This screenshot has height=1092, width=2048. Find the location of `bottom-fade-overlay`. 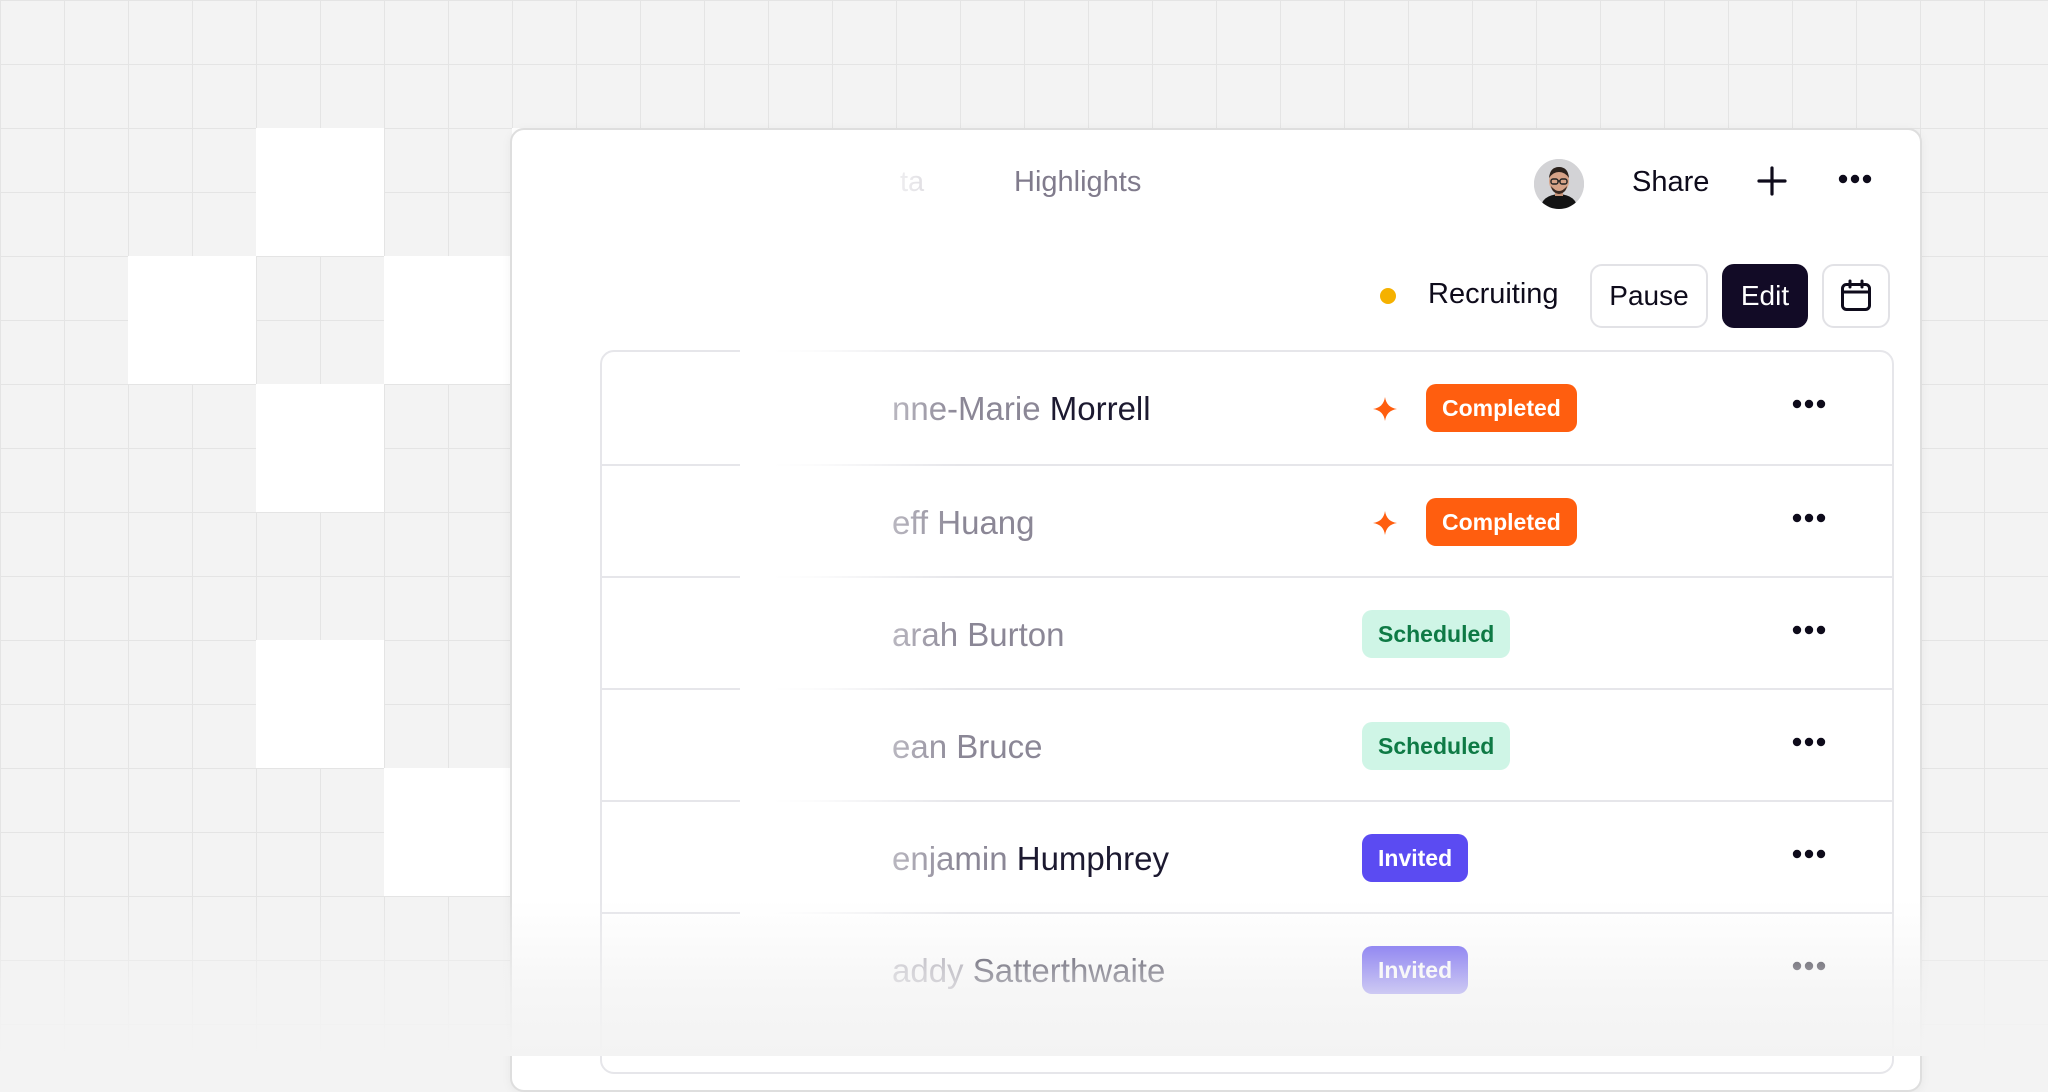

bottom-fade-overlay is located at coordinates (1024, 978).